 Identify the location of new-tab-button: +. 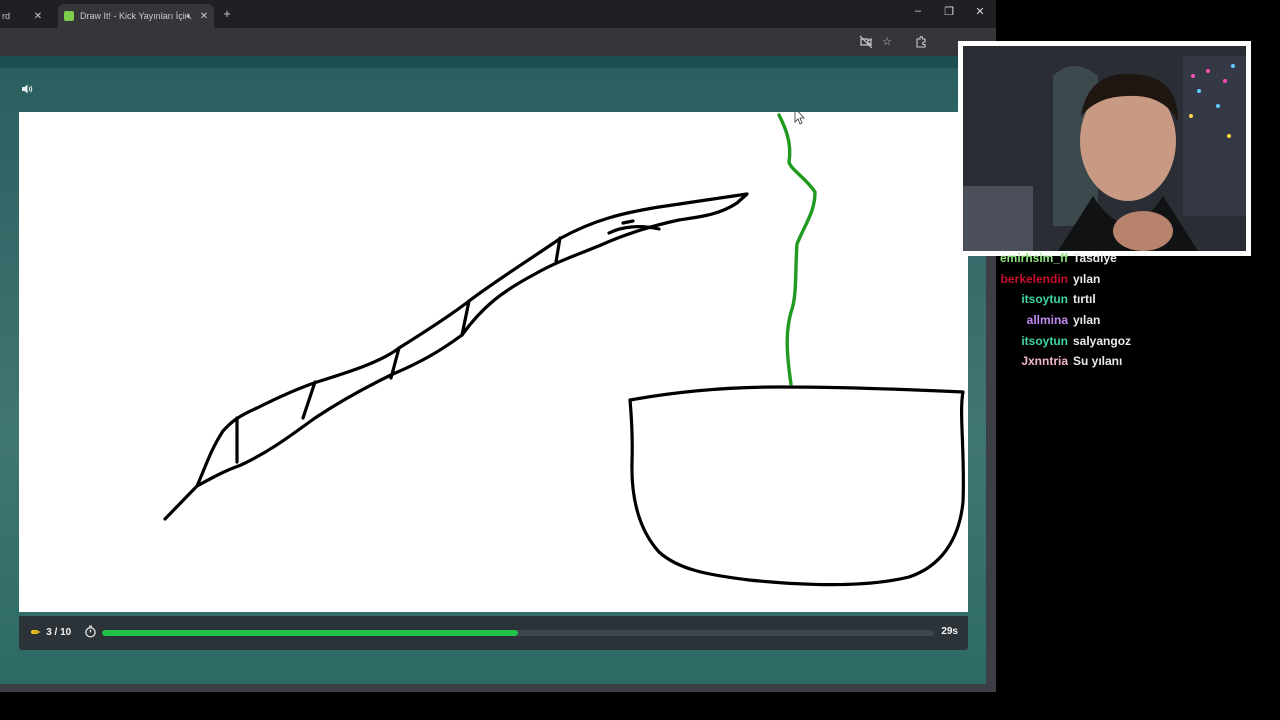
(227, 13).